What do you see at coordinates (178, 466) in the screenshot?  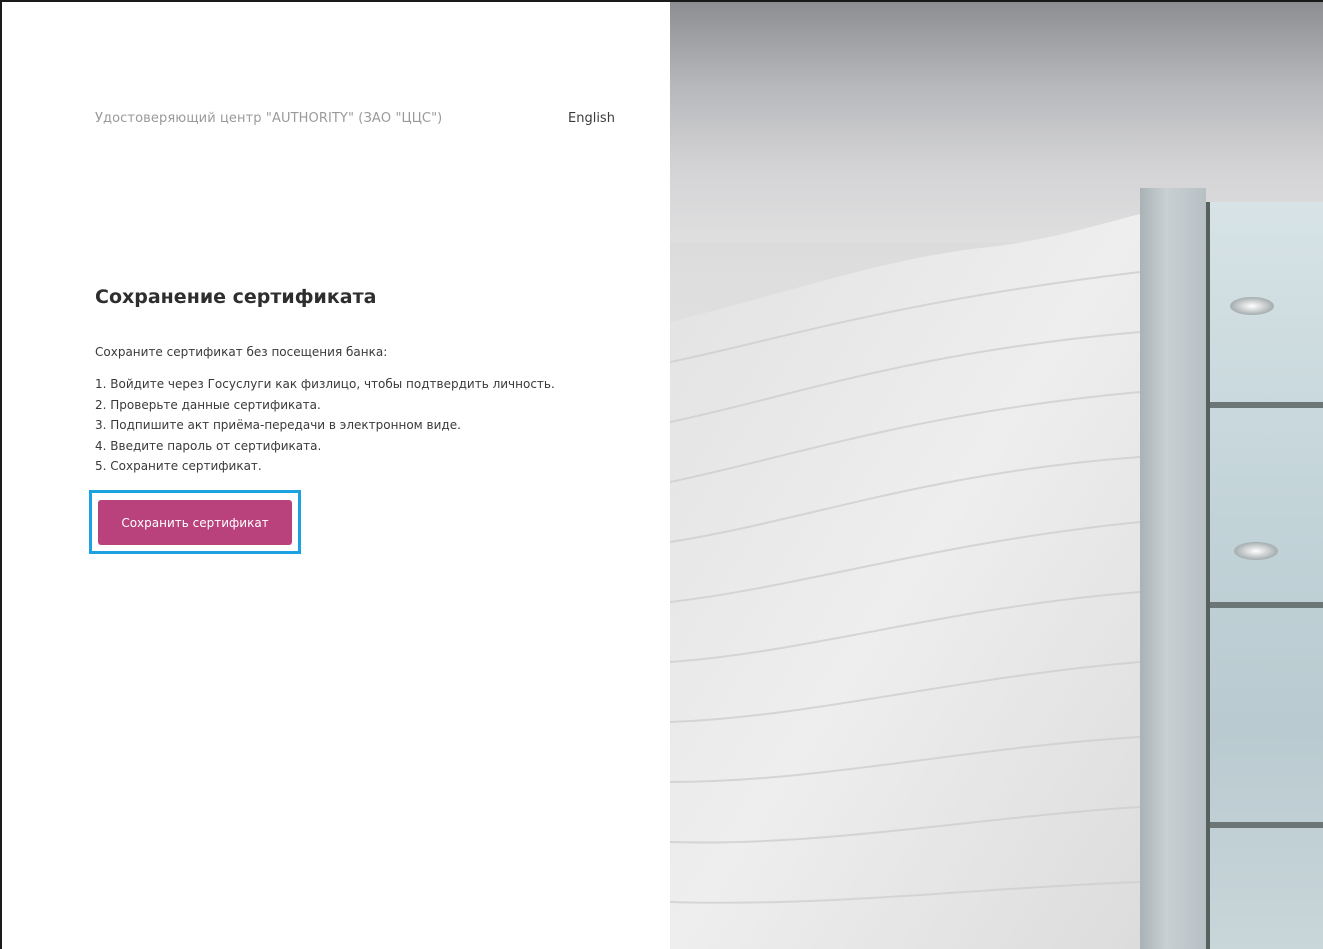 I see `step-item: 5. Сохраните сертификат.` at bounding box center [178, 466].